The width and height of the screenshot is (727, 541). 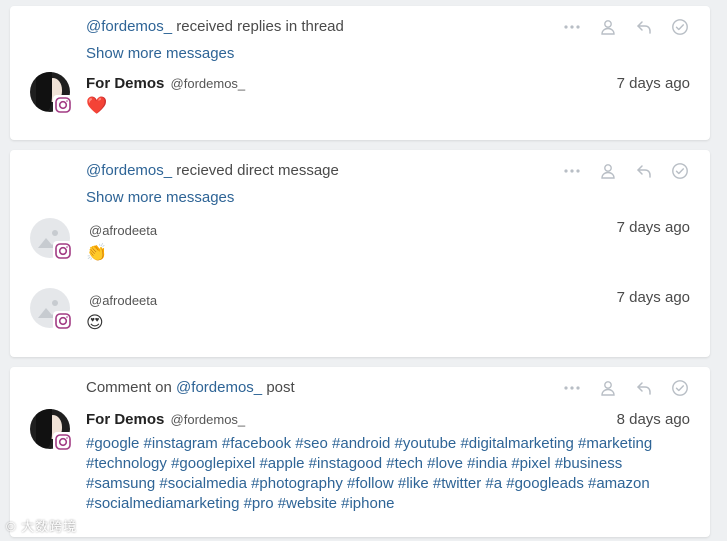 What do you see at coordinates (255, 170) in the screenshot?
I see `header-suffix: recieved direct message` at bounding box center [255, 170].